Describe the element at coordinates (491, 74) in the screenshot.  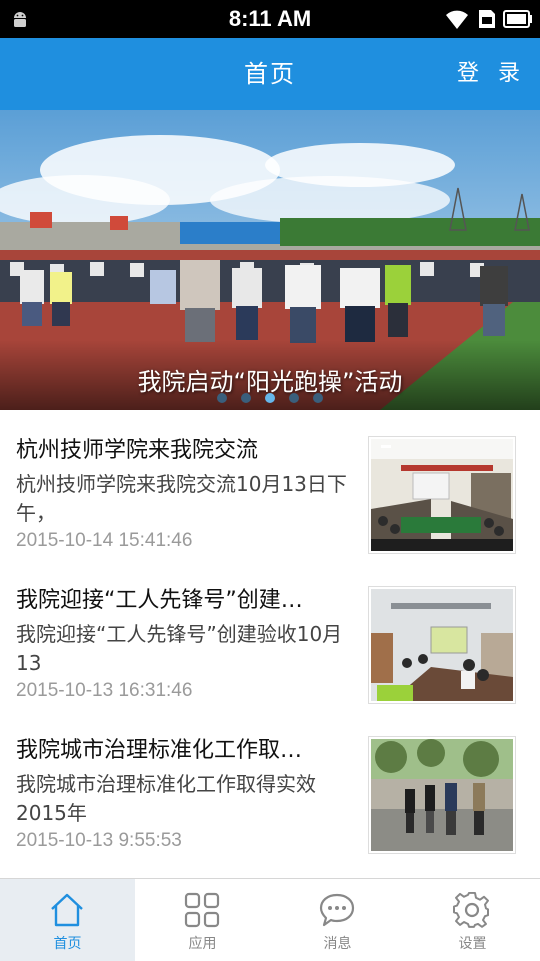
I see `login-button: 登 录` at that location.